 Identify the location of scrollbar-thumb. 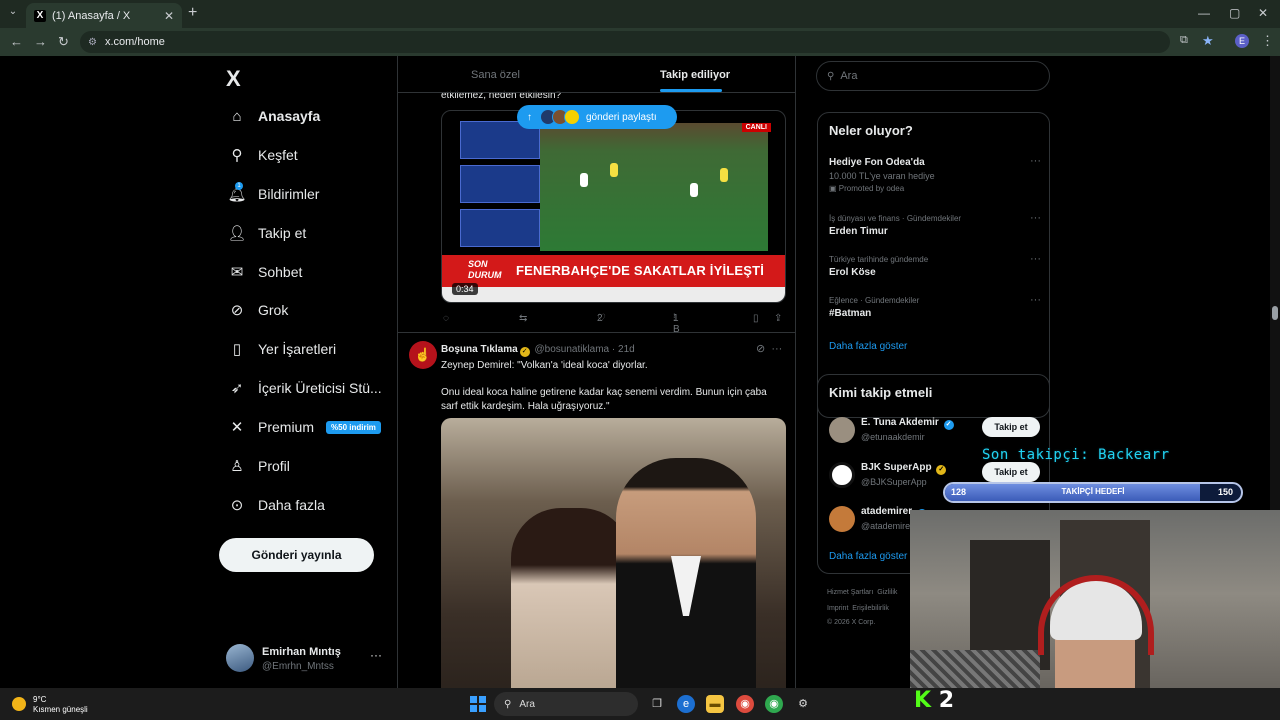
(1275, 313).